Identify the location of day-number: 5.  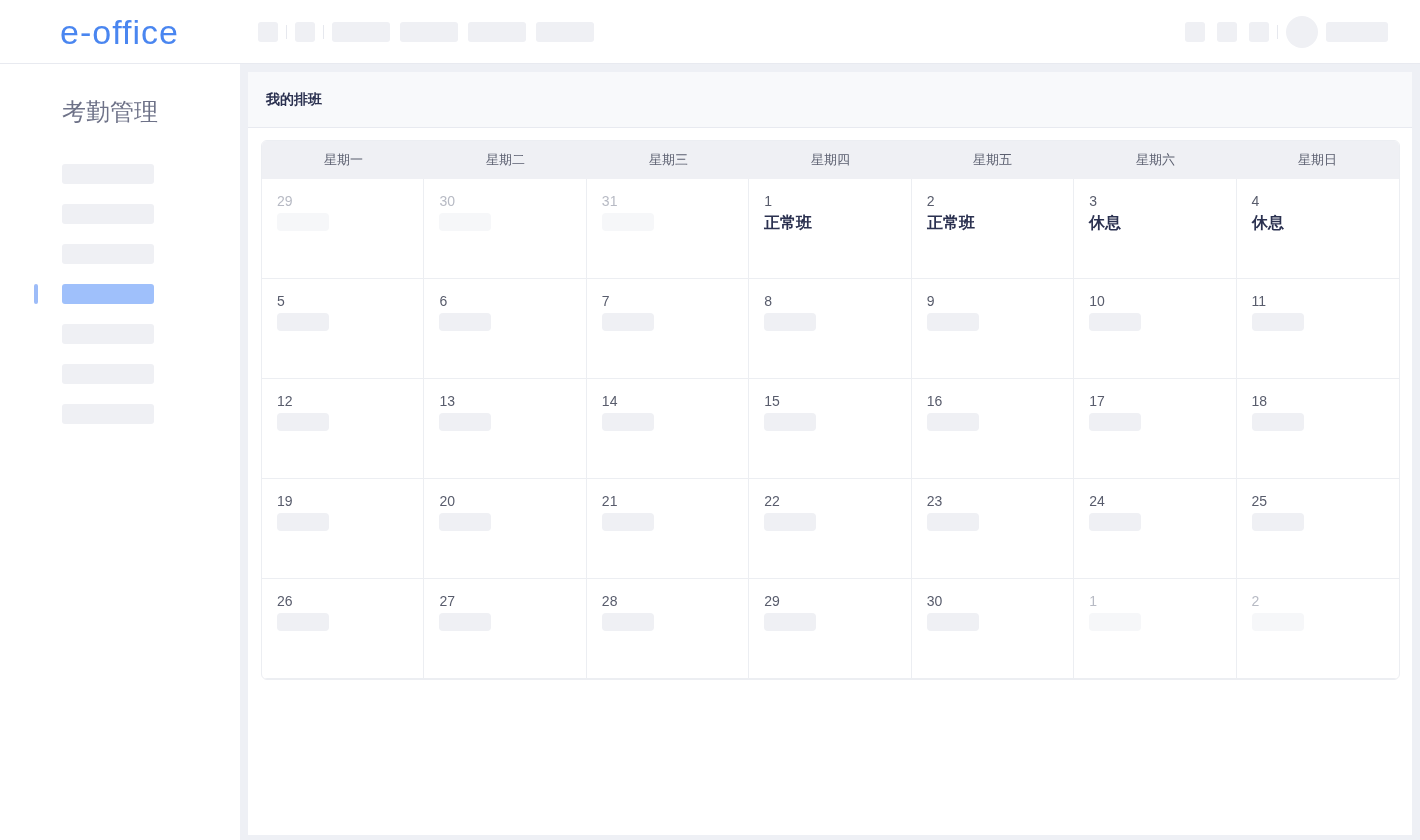
(281, 301).